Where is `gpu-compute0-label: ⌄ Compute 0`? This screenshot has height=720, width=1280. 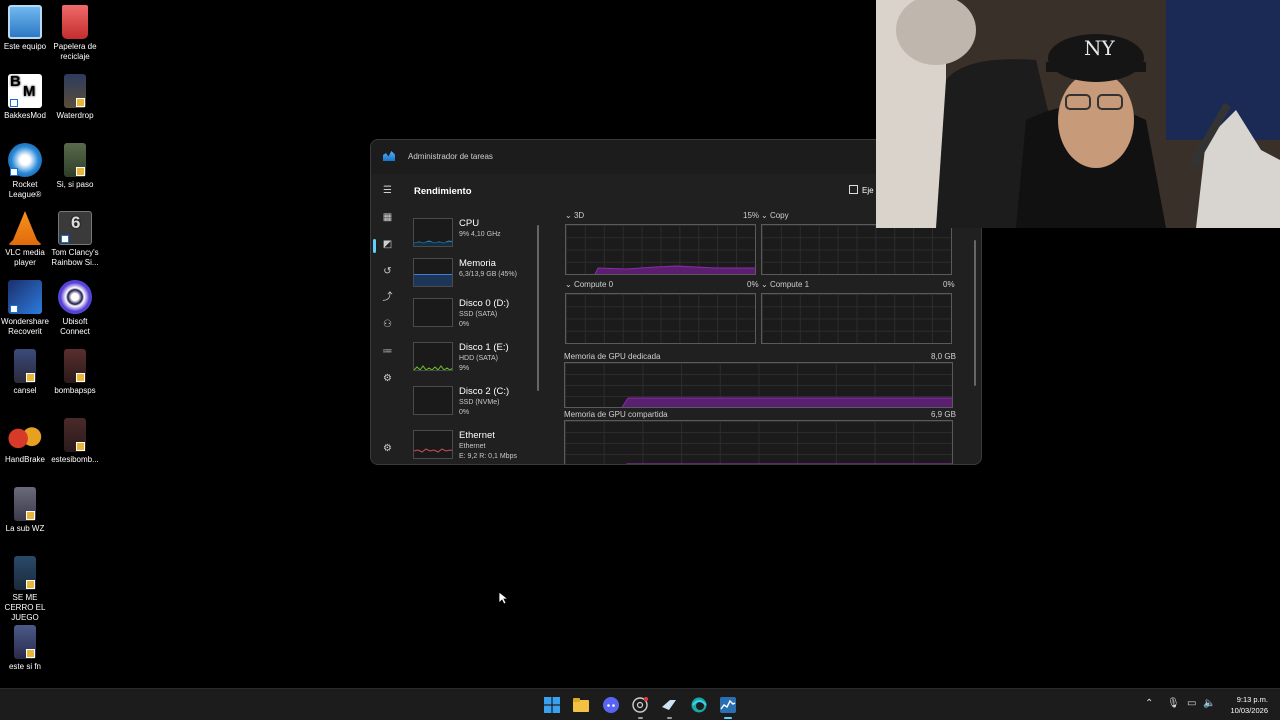 gpu-compute0-label: ⌄ Compute 0 is located at coordinates (589, 284).